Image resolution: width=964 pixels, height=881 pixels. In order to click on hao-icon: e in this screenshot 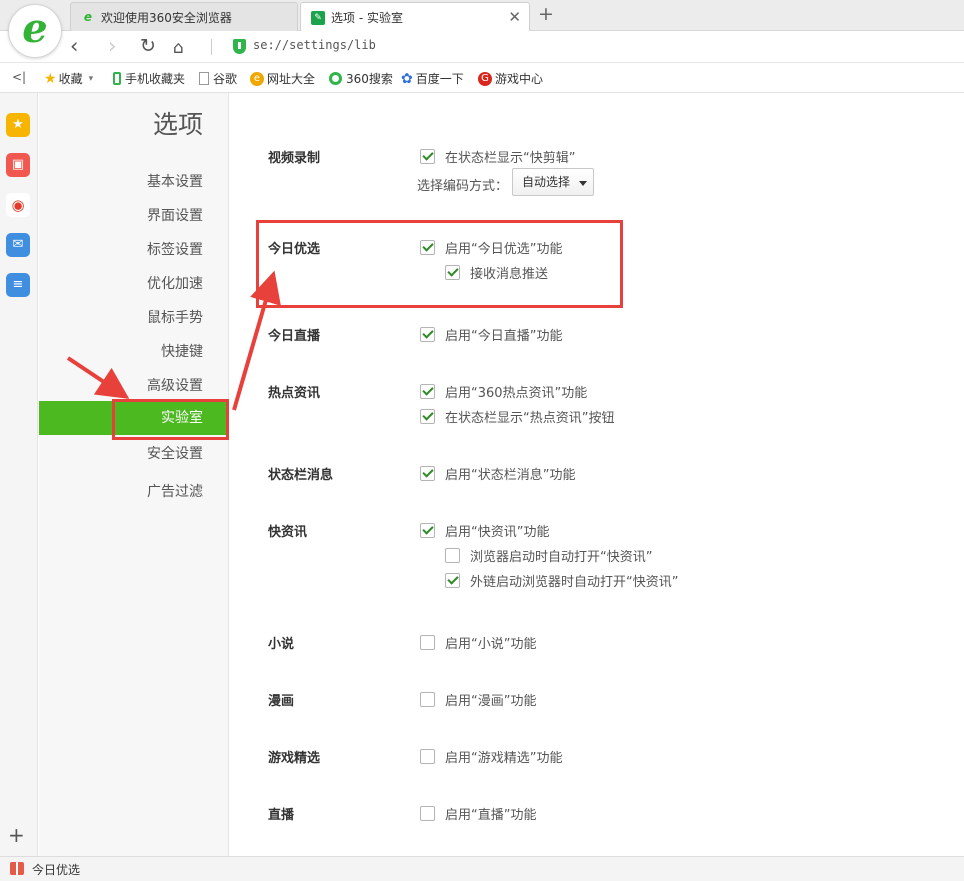, I will do `click(257, 78)`.